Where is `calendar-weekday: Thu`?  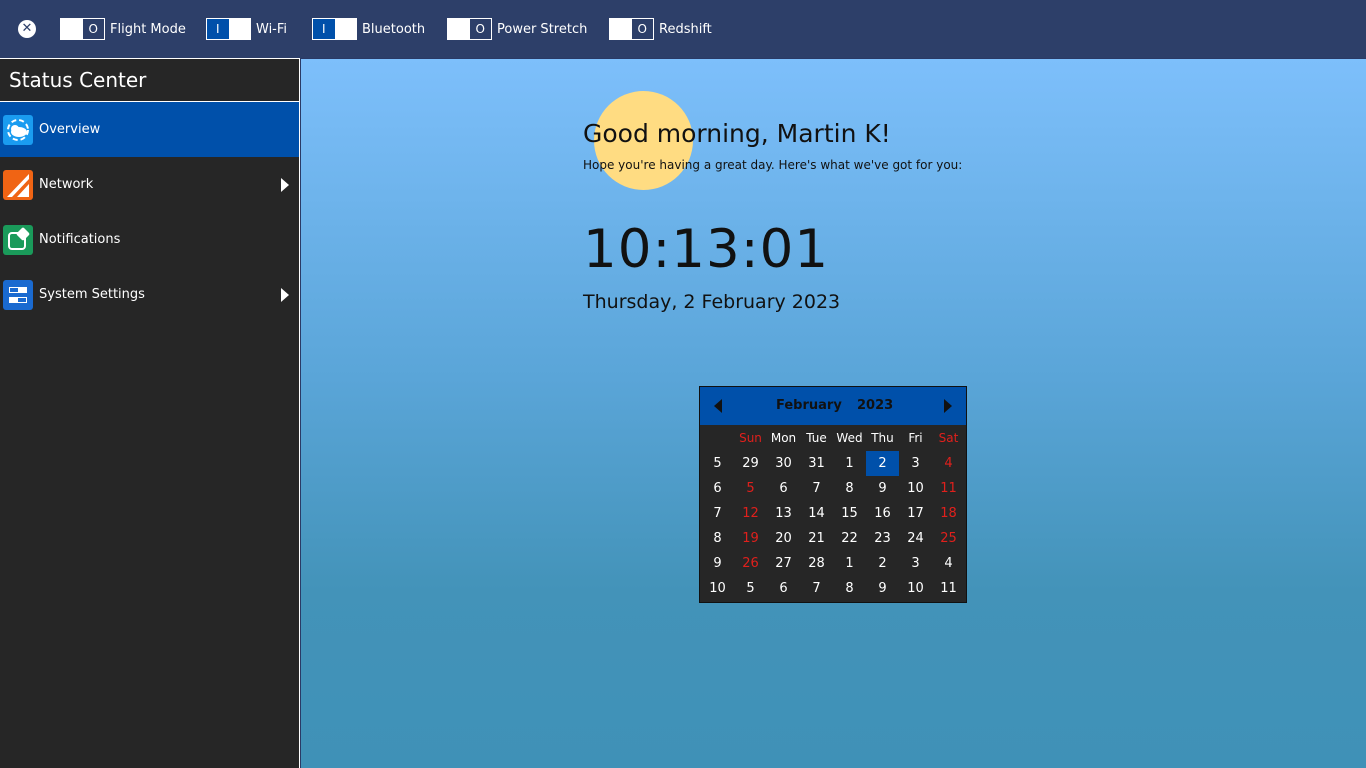 calendar-weekday: Thu is located at coordinates (882, 438).